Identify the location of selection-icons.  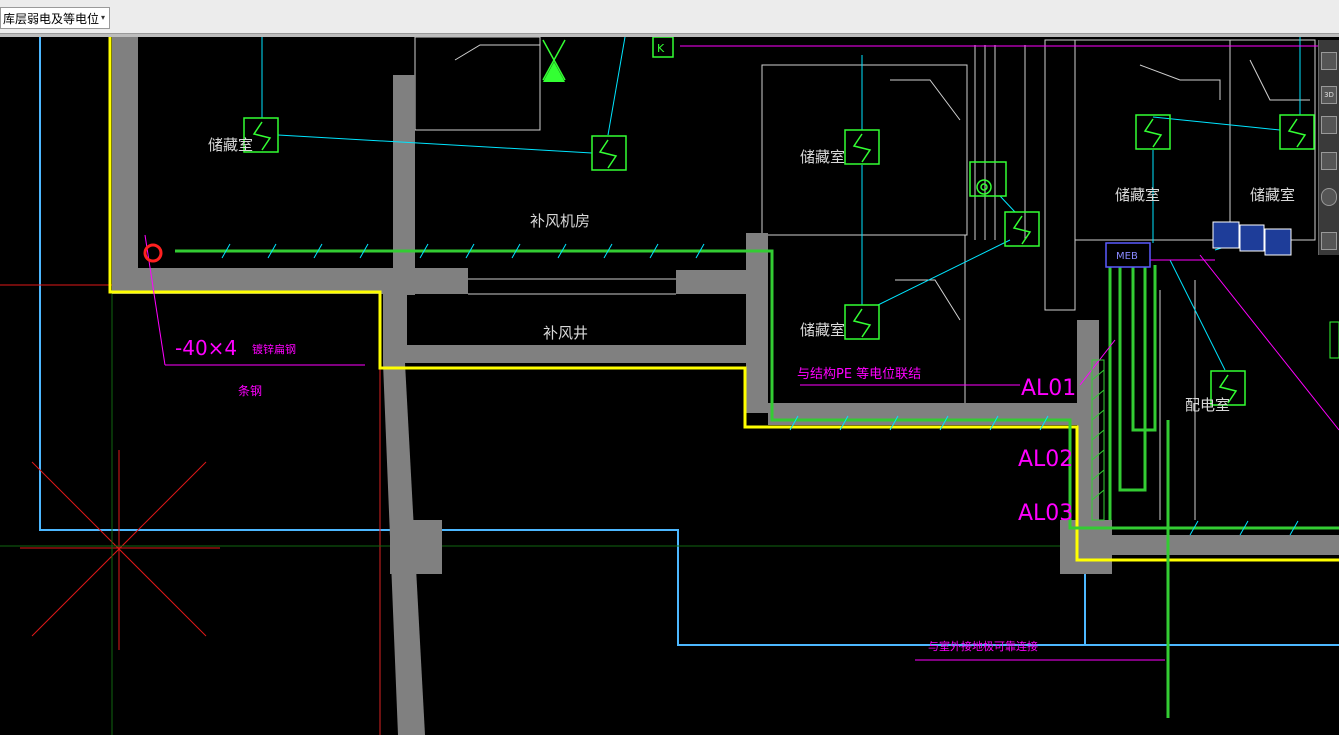
(1252, 238).